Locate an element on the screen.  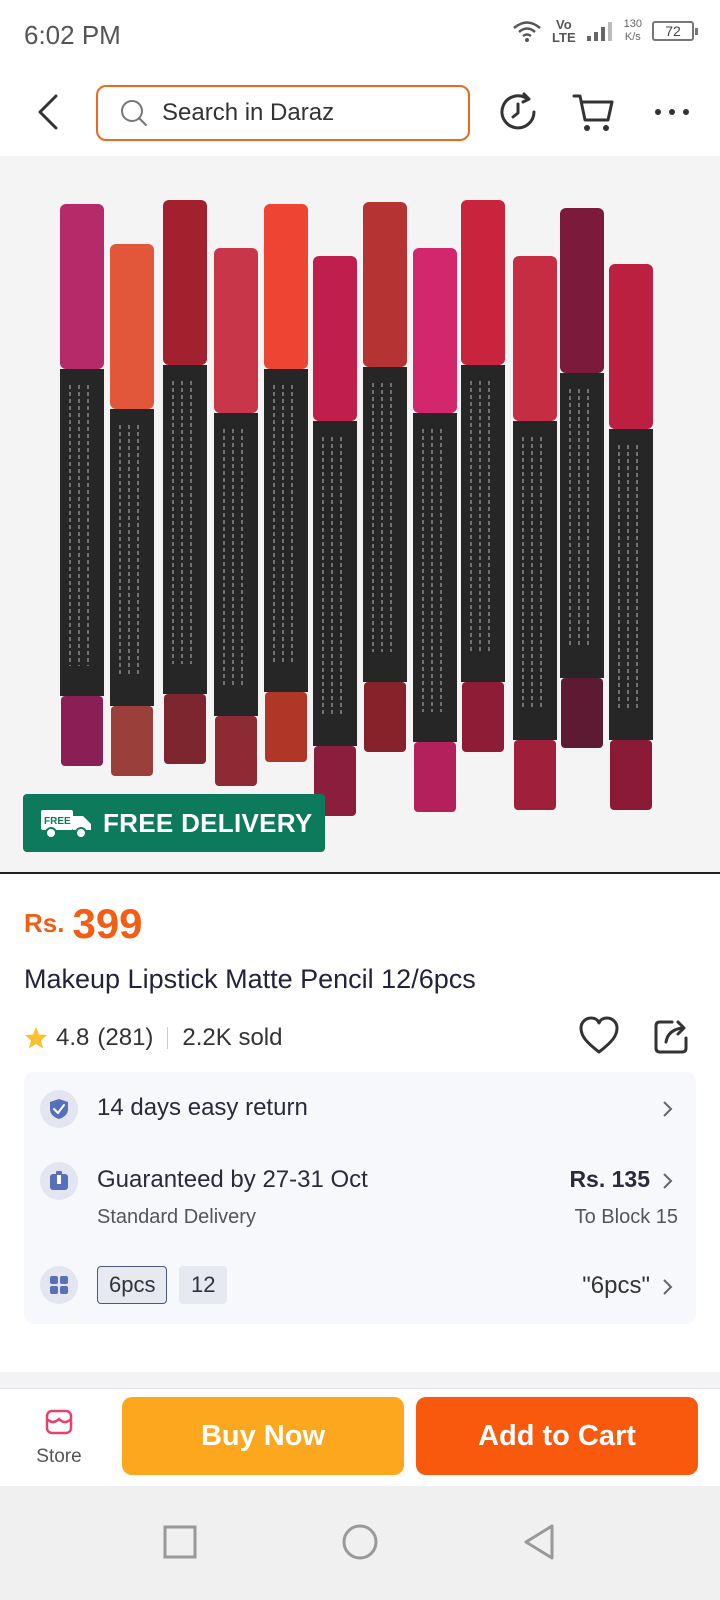
price-currency: Rs. is located at coordinates (44, 923).